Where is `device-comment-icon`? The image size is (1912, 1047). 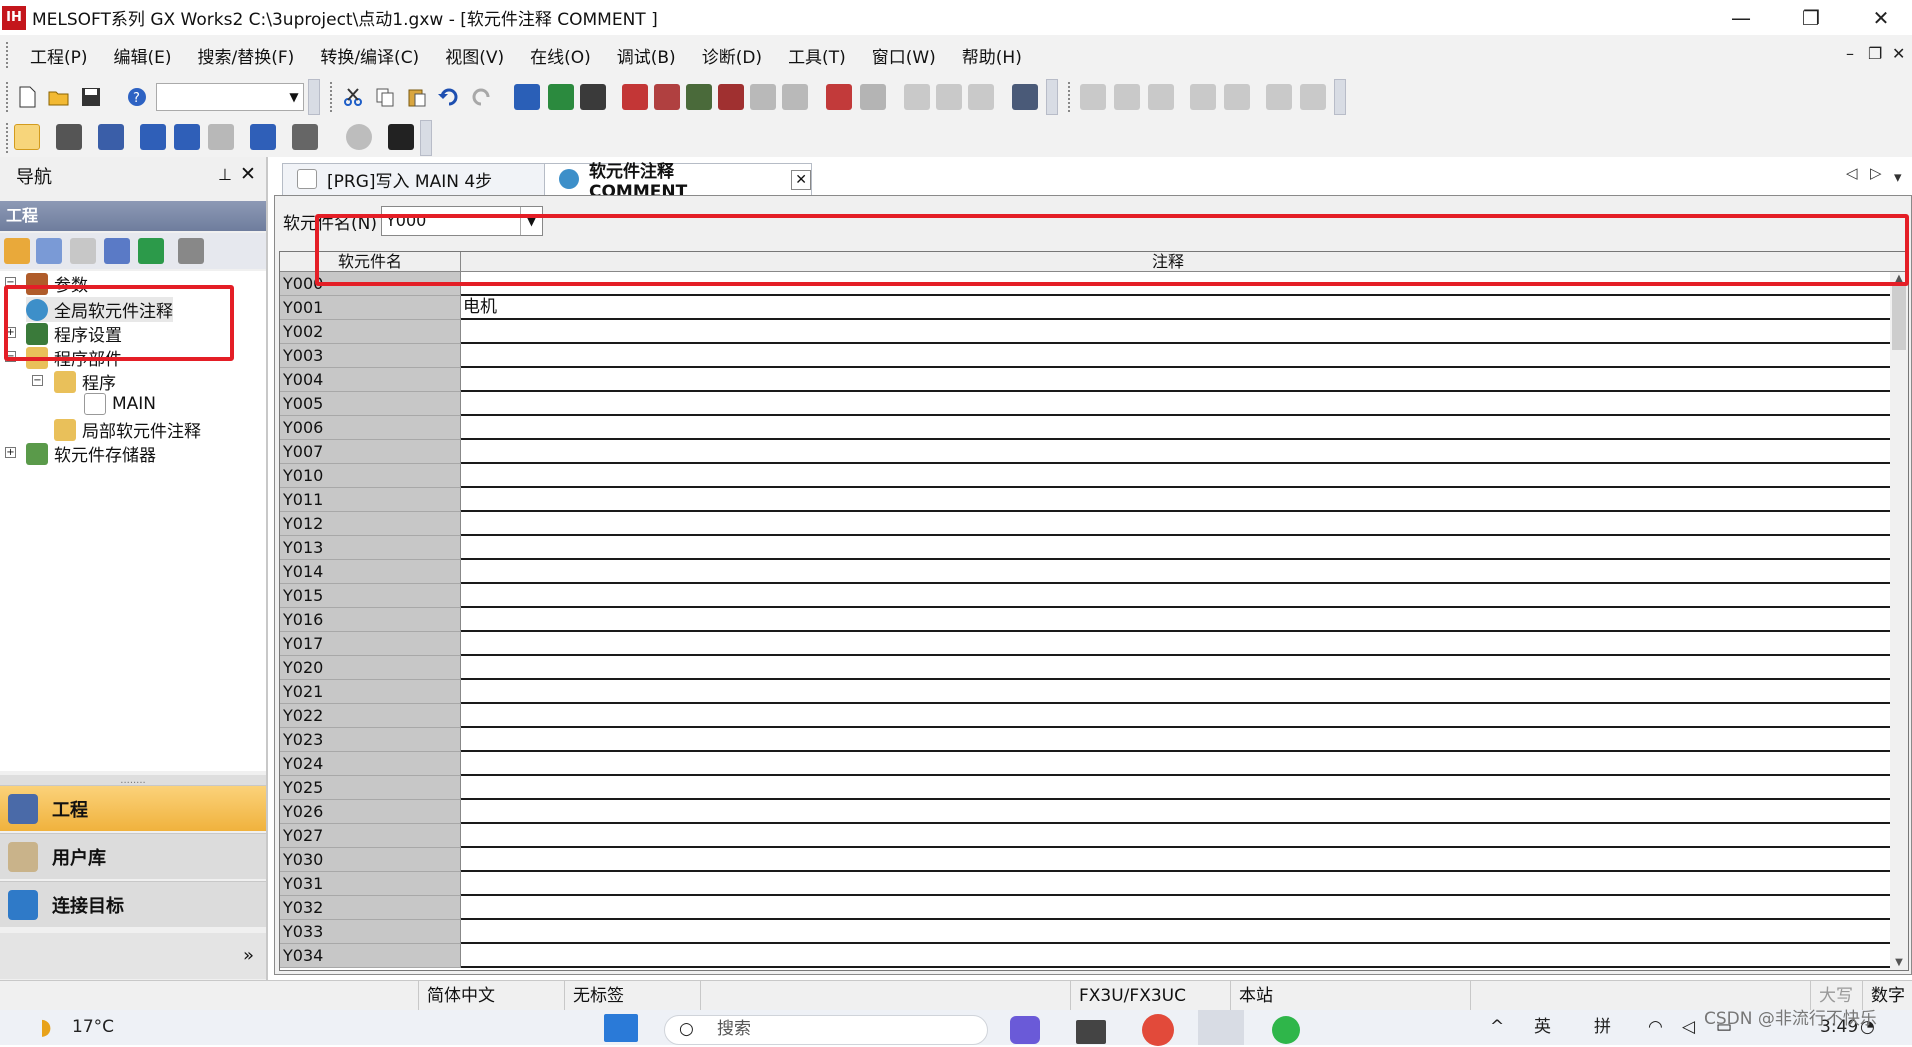
device-comment-icon is located at coordinates (187, 137).